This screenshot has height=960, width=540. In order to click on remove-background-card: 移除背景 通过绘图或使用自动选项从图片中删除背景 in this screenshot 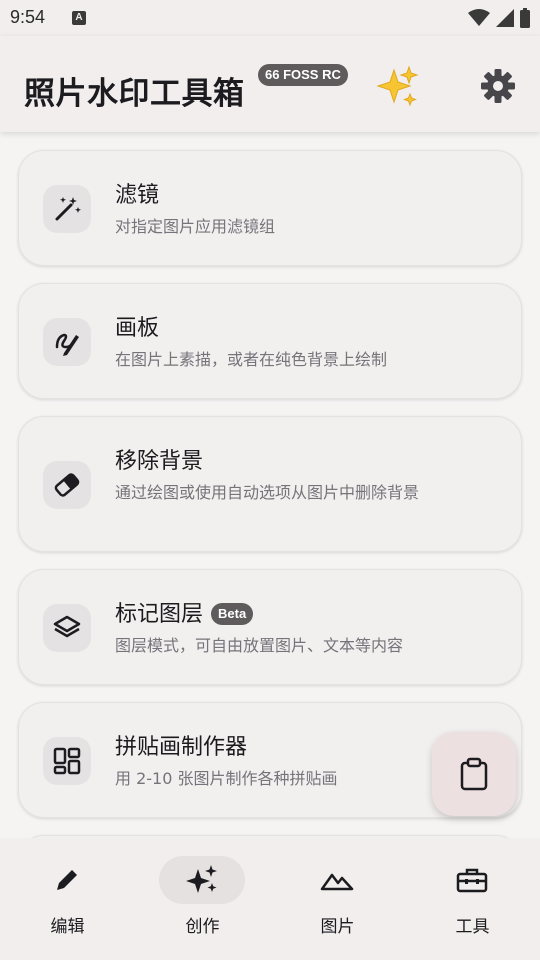, I will do `click(270, 484)`.